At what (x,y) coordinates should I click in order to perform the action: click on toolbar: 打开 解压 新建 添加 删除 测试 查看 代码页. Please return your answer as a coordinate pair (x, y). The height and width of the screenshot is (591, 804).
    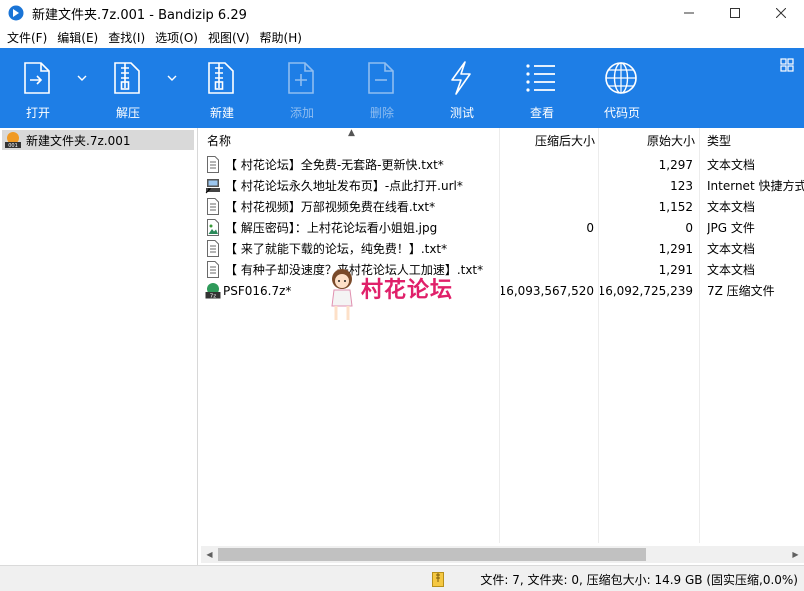
    Looking at the image, I should click on (402, 88).